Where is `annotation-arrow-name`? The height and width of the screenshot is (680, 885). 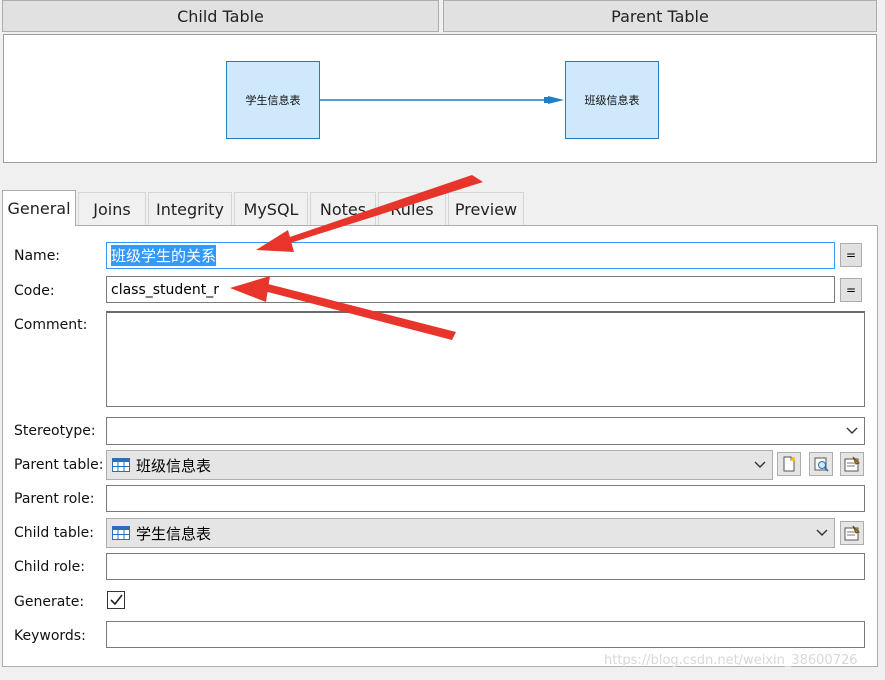 annotation-arrow-name is located at coordinates (369, 213).